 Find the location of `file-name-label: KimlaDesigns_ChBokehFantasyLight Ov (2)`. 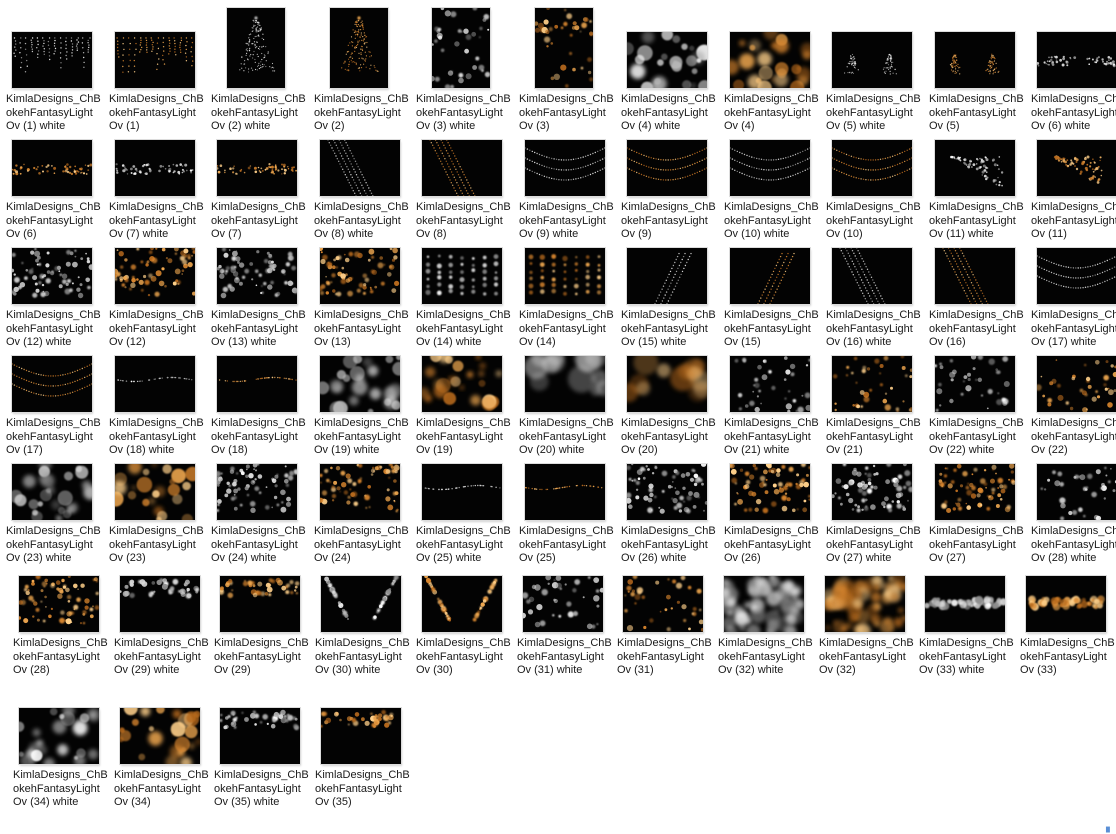

file-name-label: KimlaDesigns_ChBokehFantasyLight Ov (2) is located at coordinates (361, 112).